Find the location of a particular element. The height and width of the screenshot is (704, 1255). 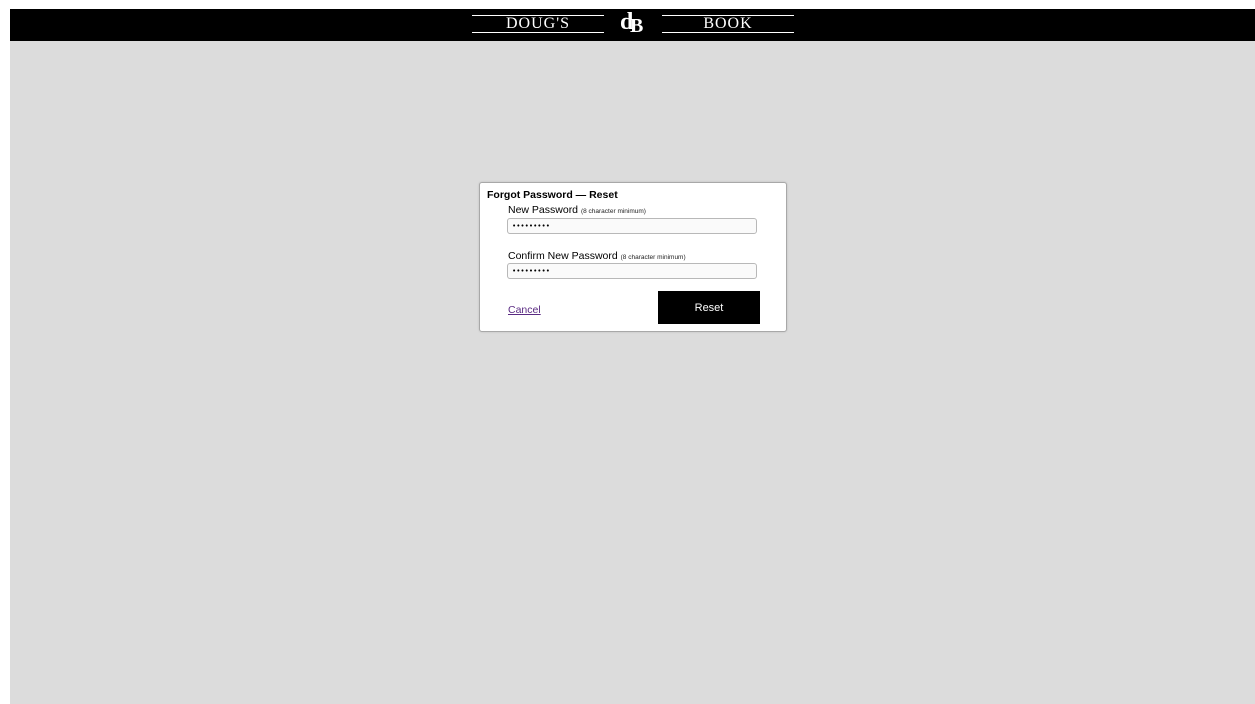

logo-word-right: BOOK is located at coordinates (728, 23).